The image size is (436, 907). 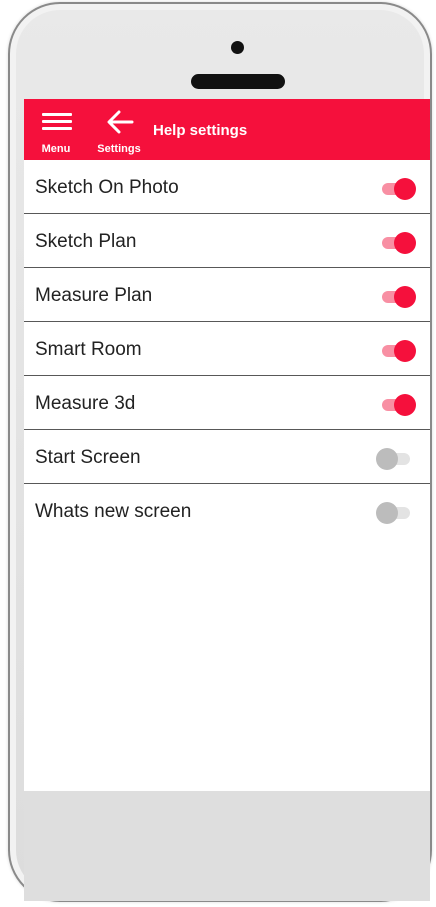 I want to click on front-camera, so click(x=237, y=47).